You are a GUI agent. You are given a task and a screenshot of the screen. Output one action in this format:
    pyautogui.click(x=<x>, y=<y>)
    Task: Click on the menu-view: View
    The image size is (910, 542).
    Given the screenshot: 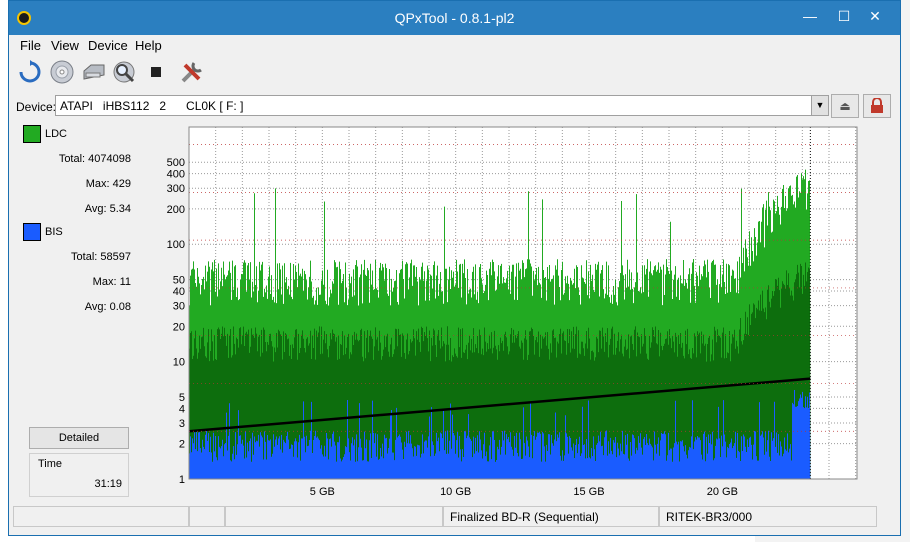 What is the action you would take?
    pyautogui.click(x=65, y=45)
    